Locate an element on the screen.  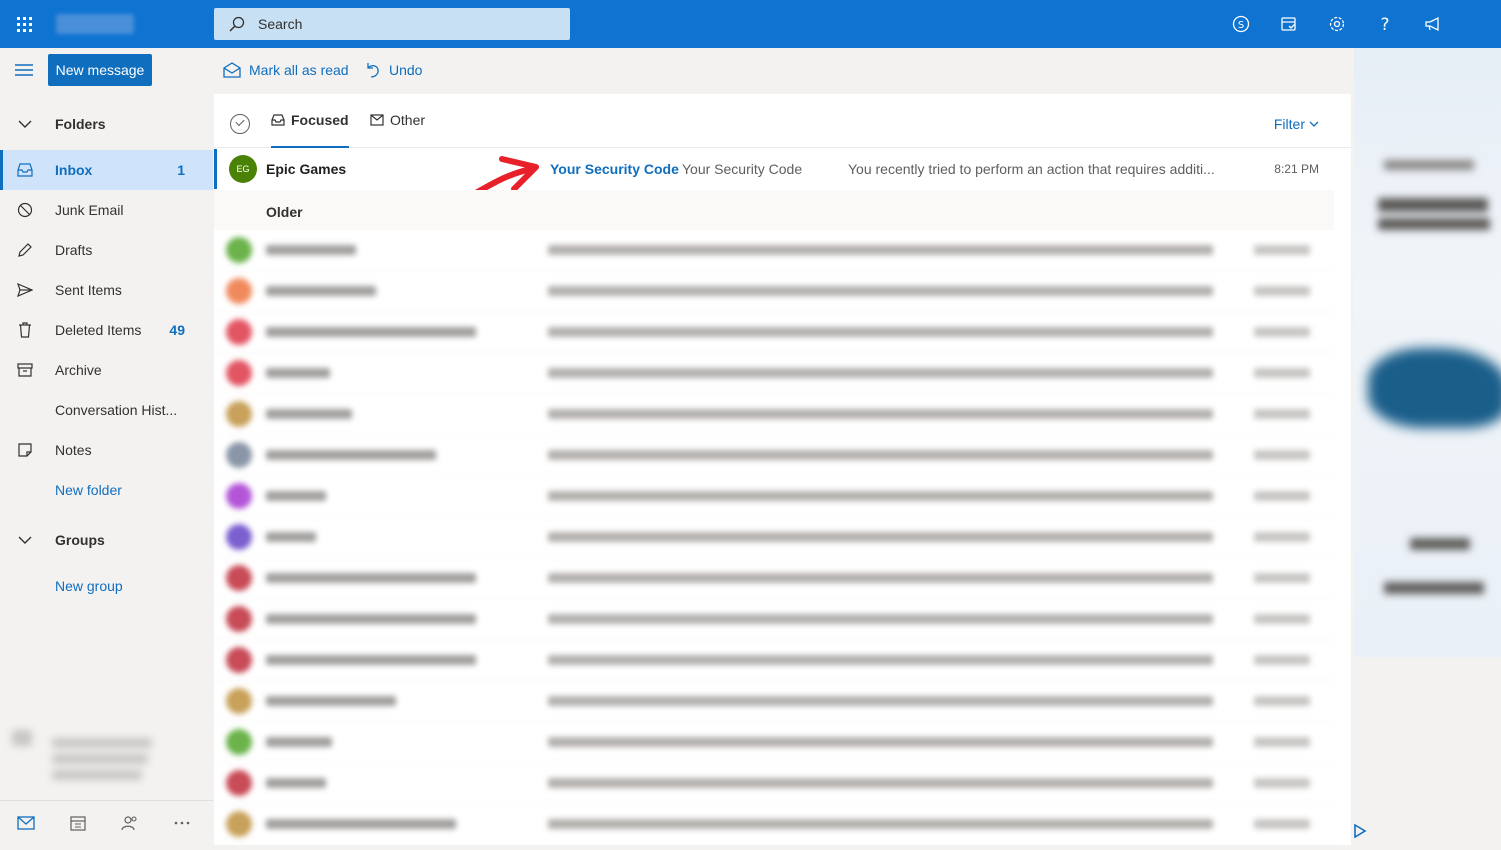
app-brand-logo is located at coordinates (95, 24).